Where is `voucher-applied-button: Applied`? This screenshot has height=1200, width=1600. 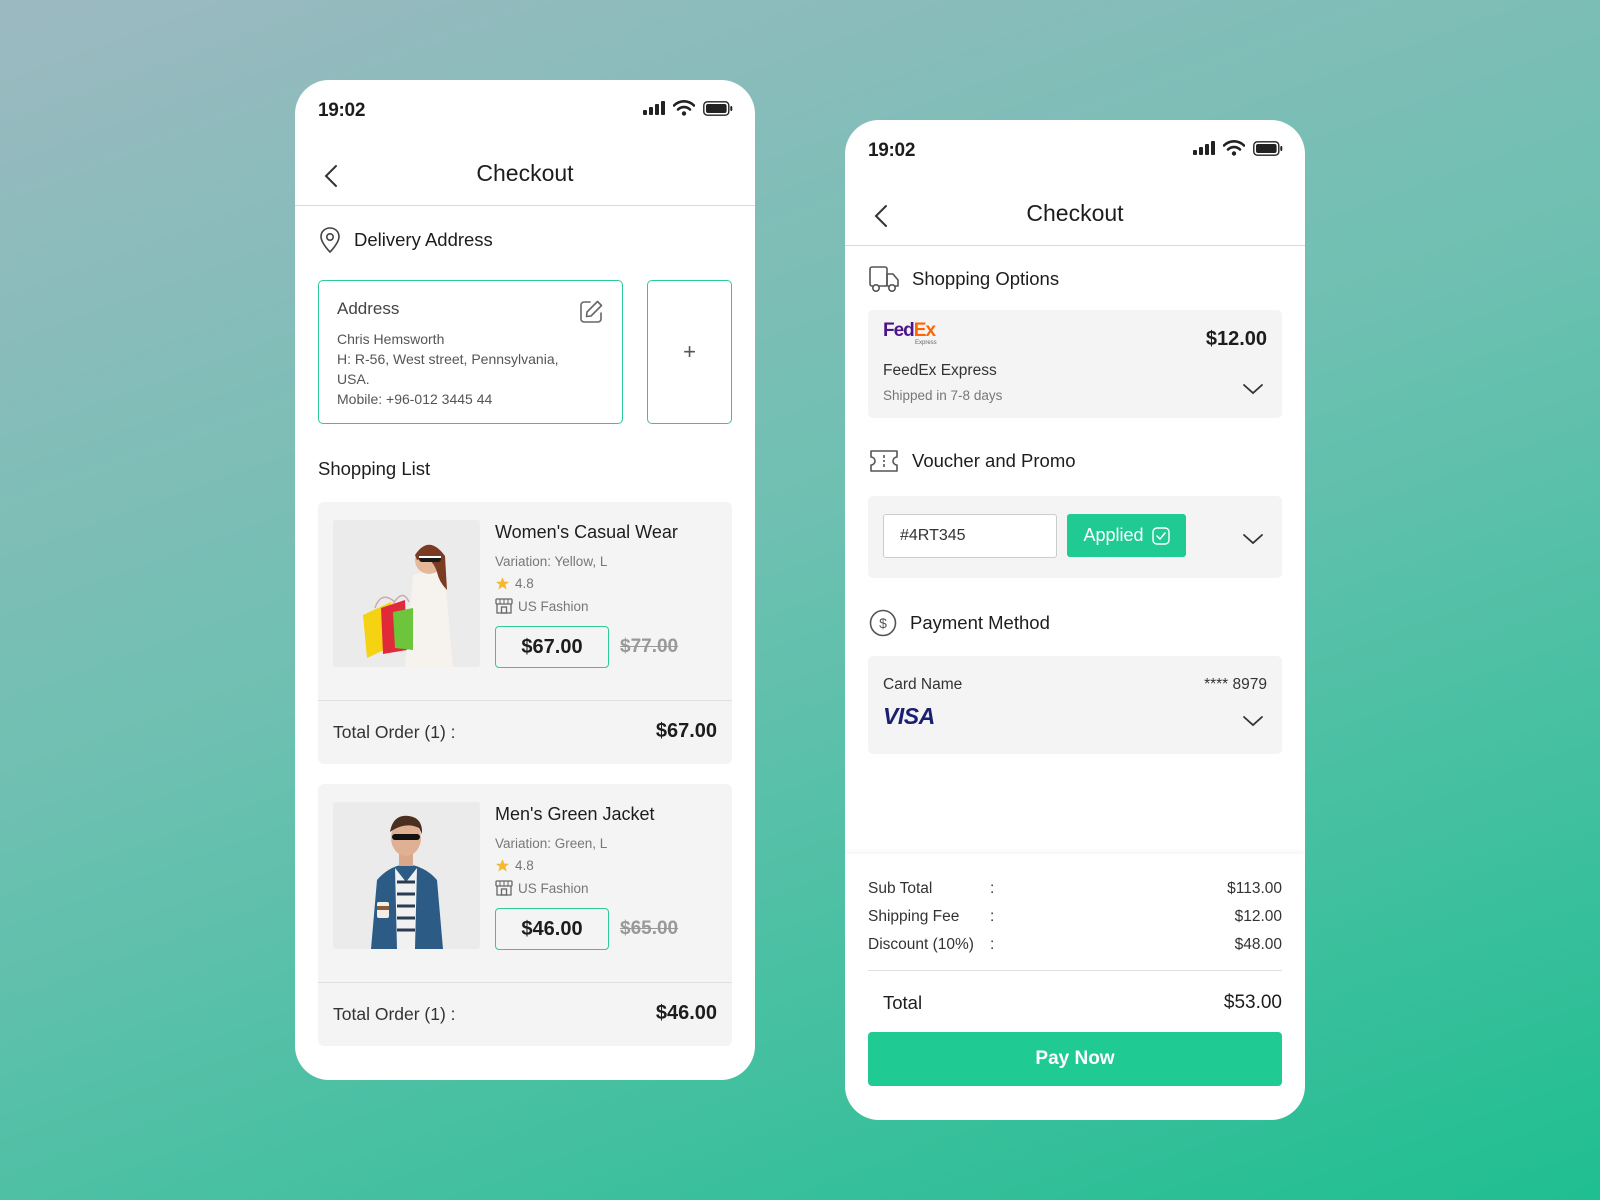
voucher-applied-button: Applied is located at coordinates (1126, 535).